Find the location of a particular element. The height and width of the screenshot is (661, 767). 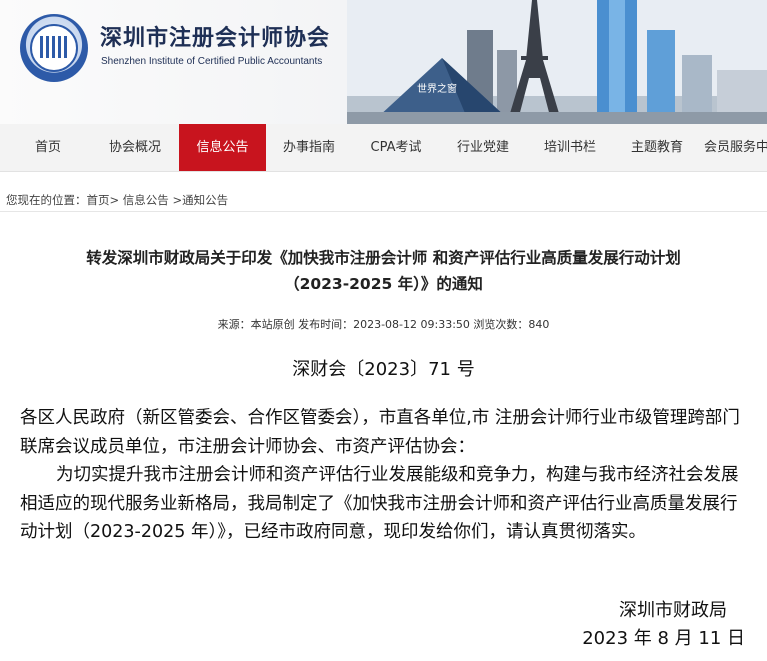

city-skyline-banner-icon: 世界之窗 is located at coordinates (557, 62).